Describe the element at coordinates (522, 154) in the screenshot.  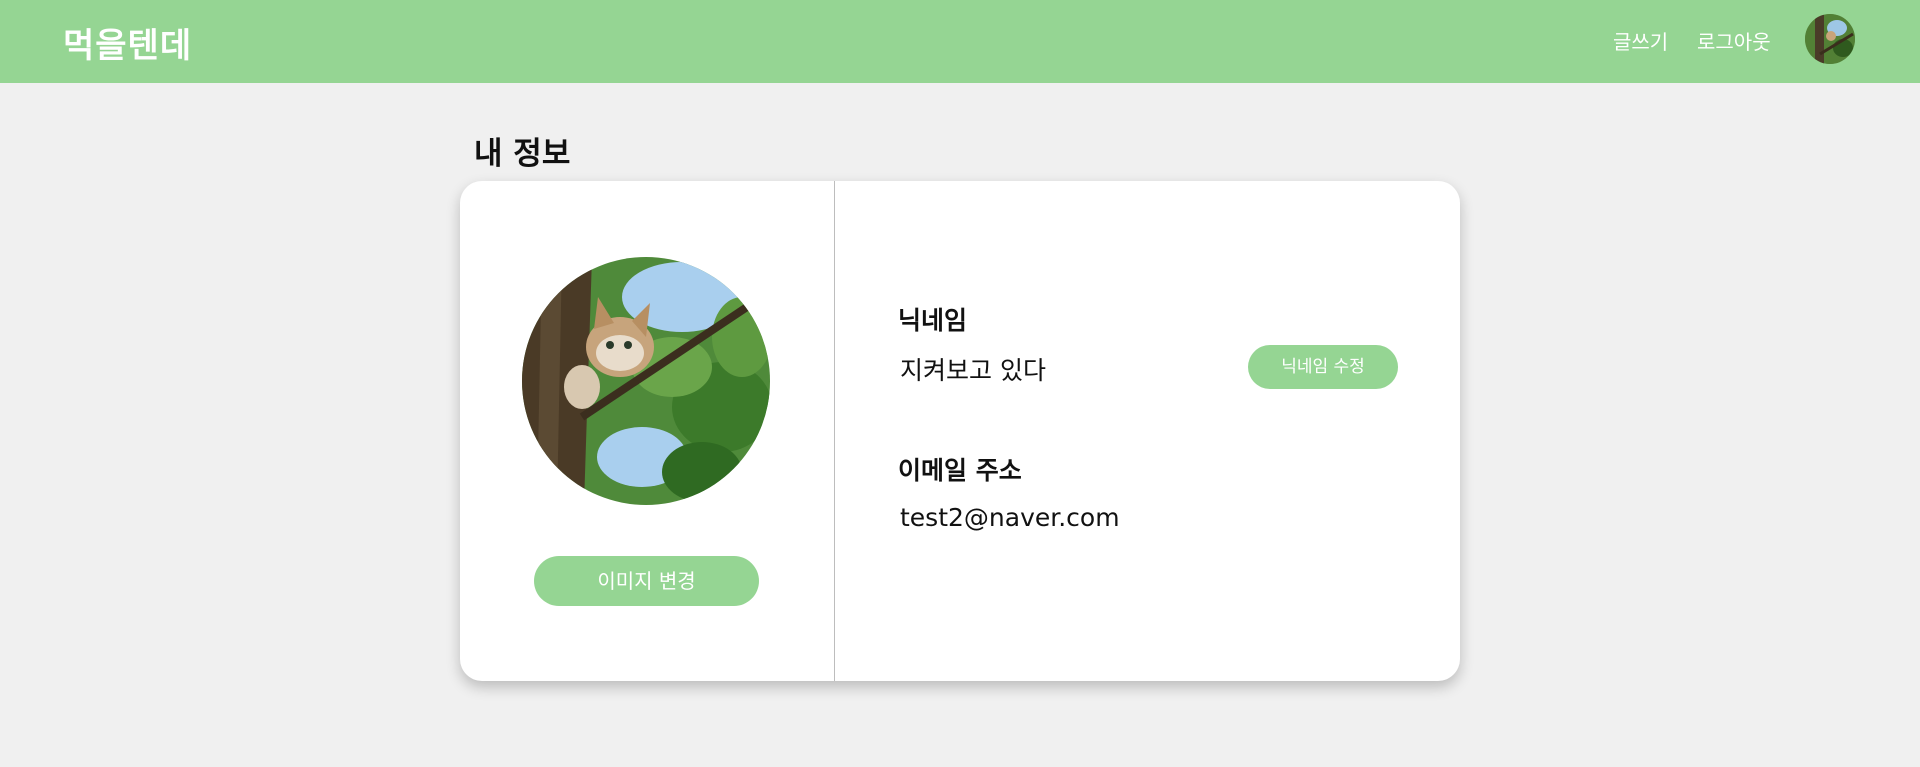
I see `page-title: 내 정보` at that location.